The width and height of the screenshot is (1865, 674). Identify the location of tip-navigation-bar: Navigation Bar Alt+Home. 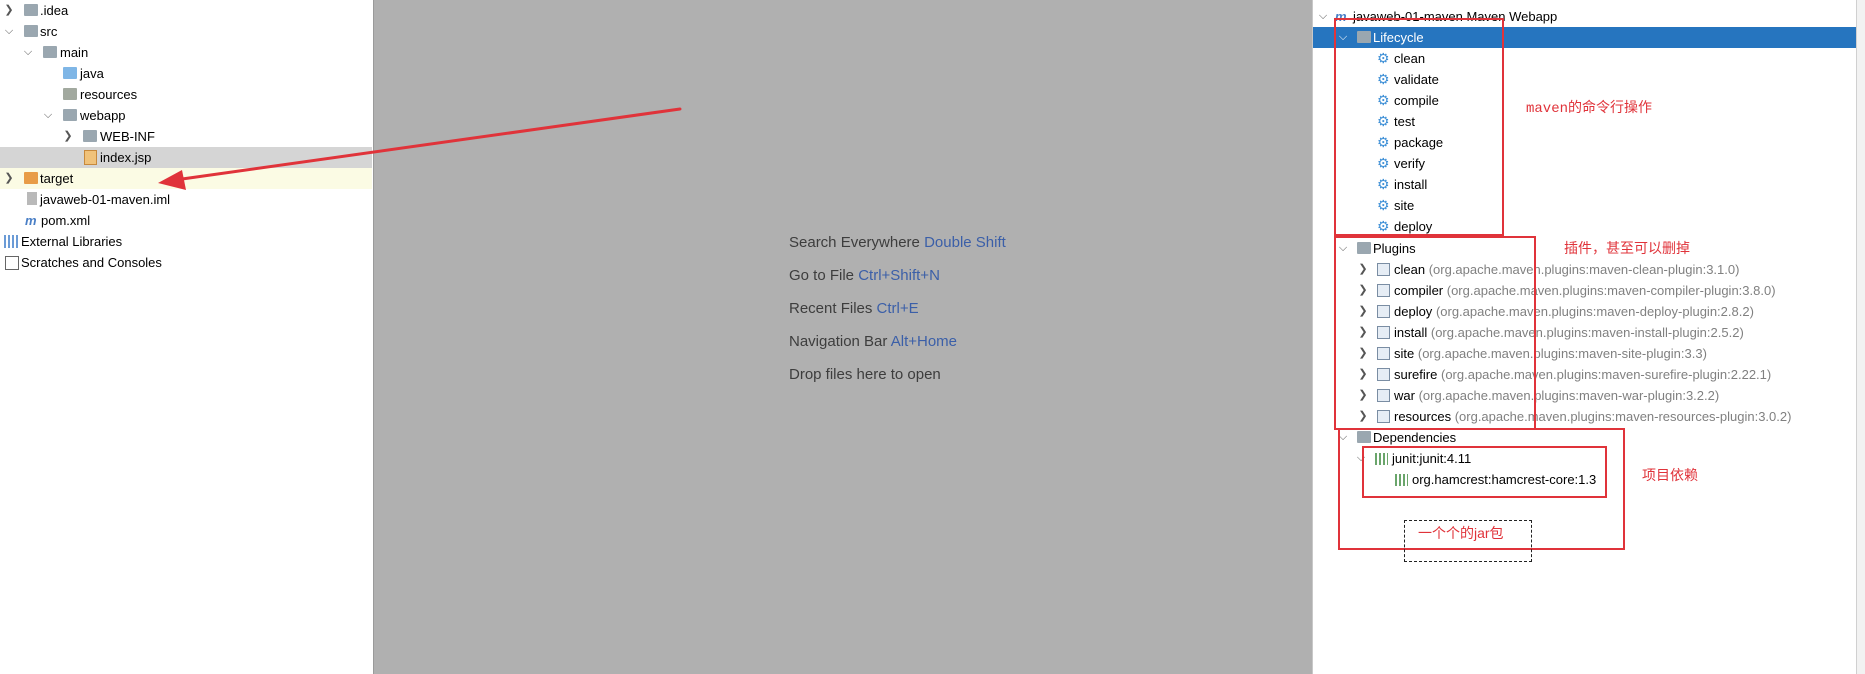
(897, 341).